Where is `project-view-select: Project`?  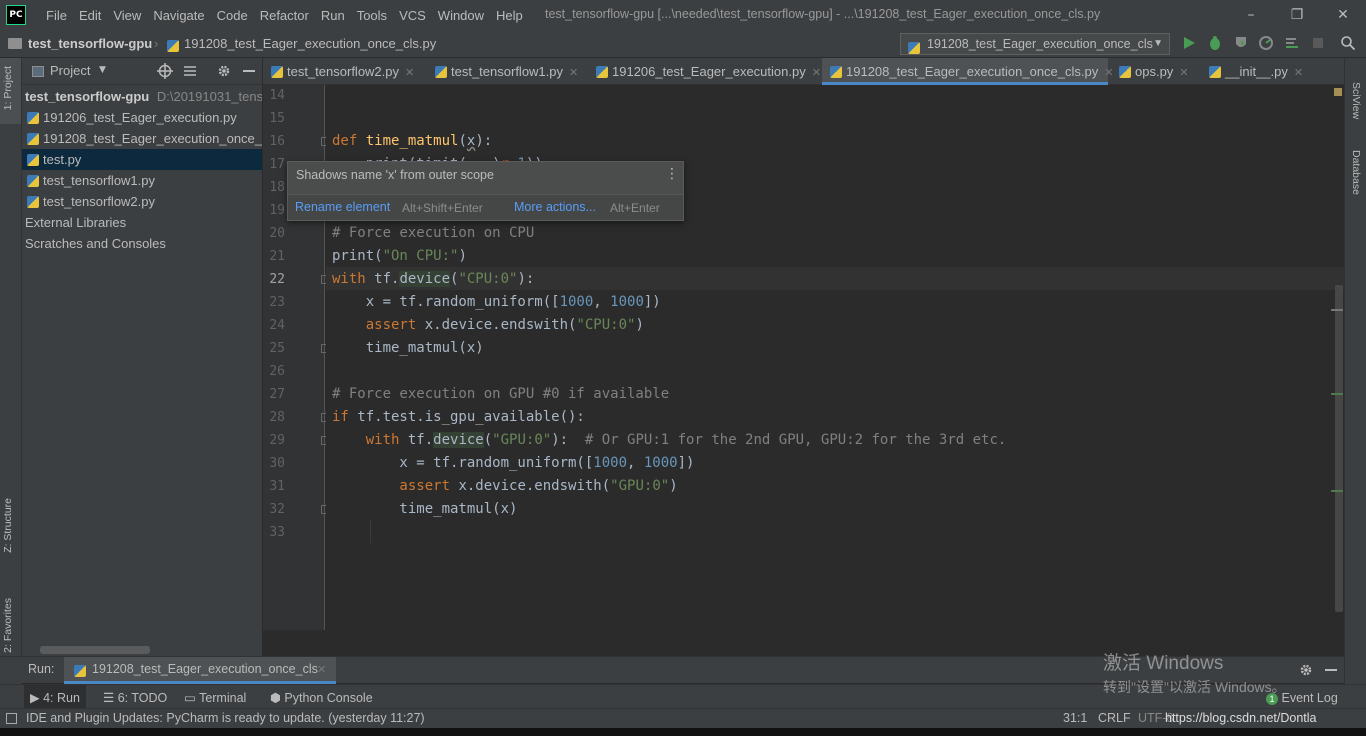
project-view-select: Project is located at coordinates (70, 70).